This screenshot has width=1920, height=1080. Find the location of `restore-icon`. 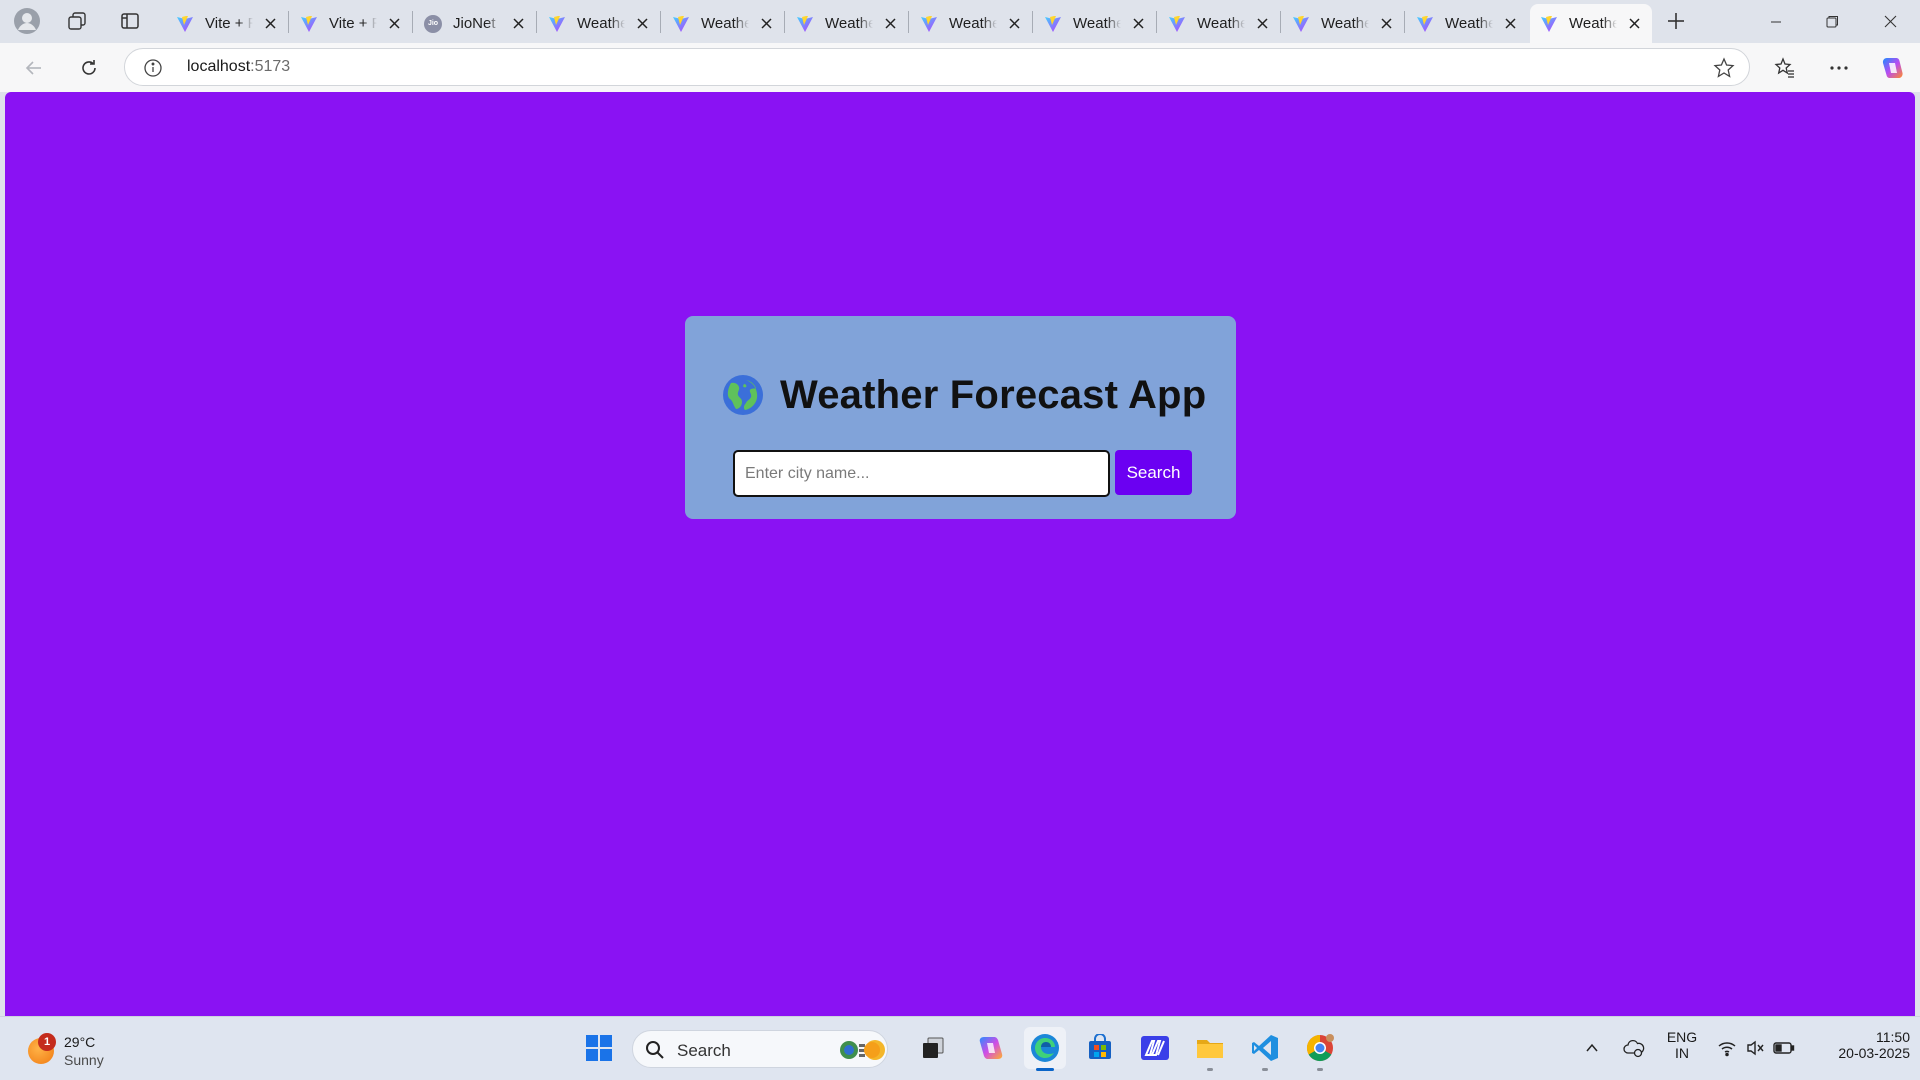

restore-icon is located at coordinates (1832, 22).